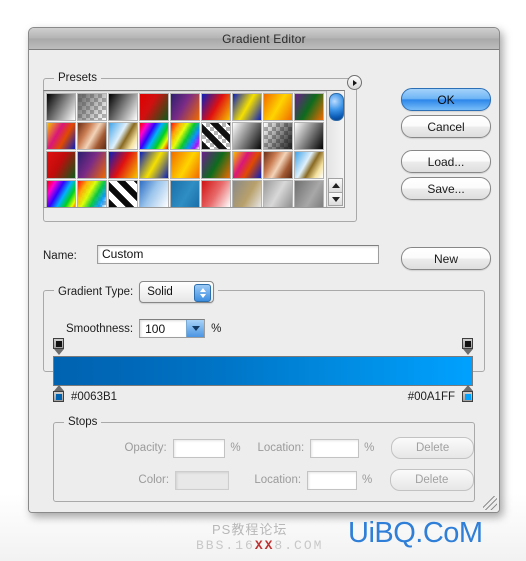 The height and width of the screenshot is (561, 526). Describe the element at coordinates (337, 107) in the screenshot. I see `scrollbar-thumb` at that location.